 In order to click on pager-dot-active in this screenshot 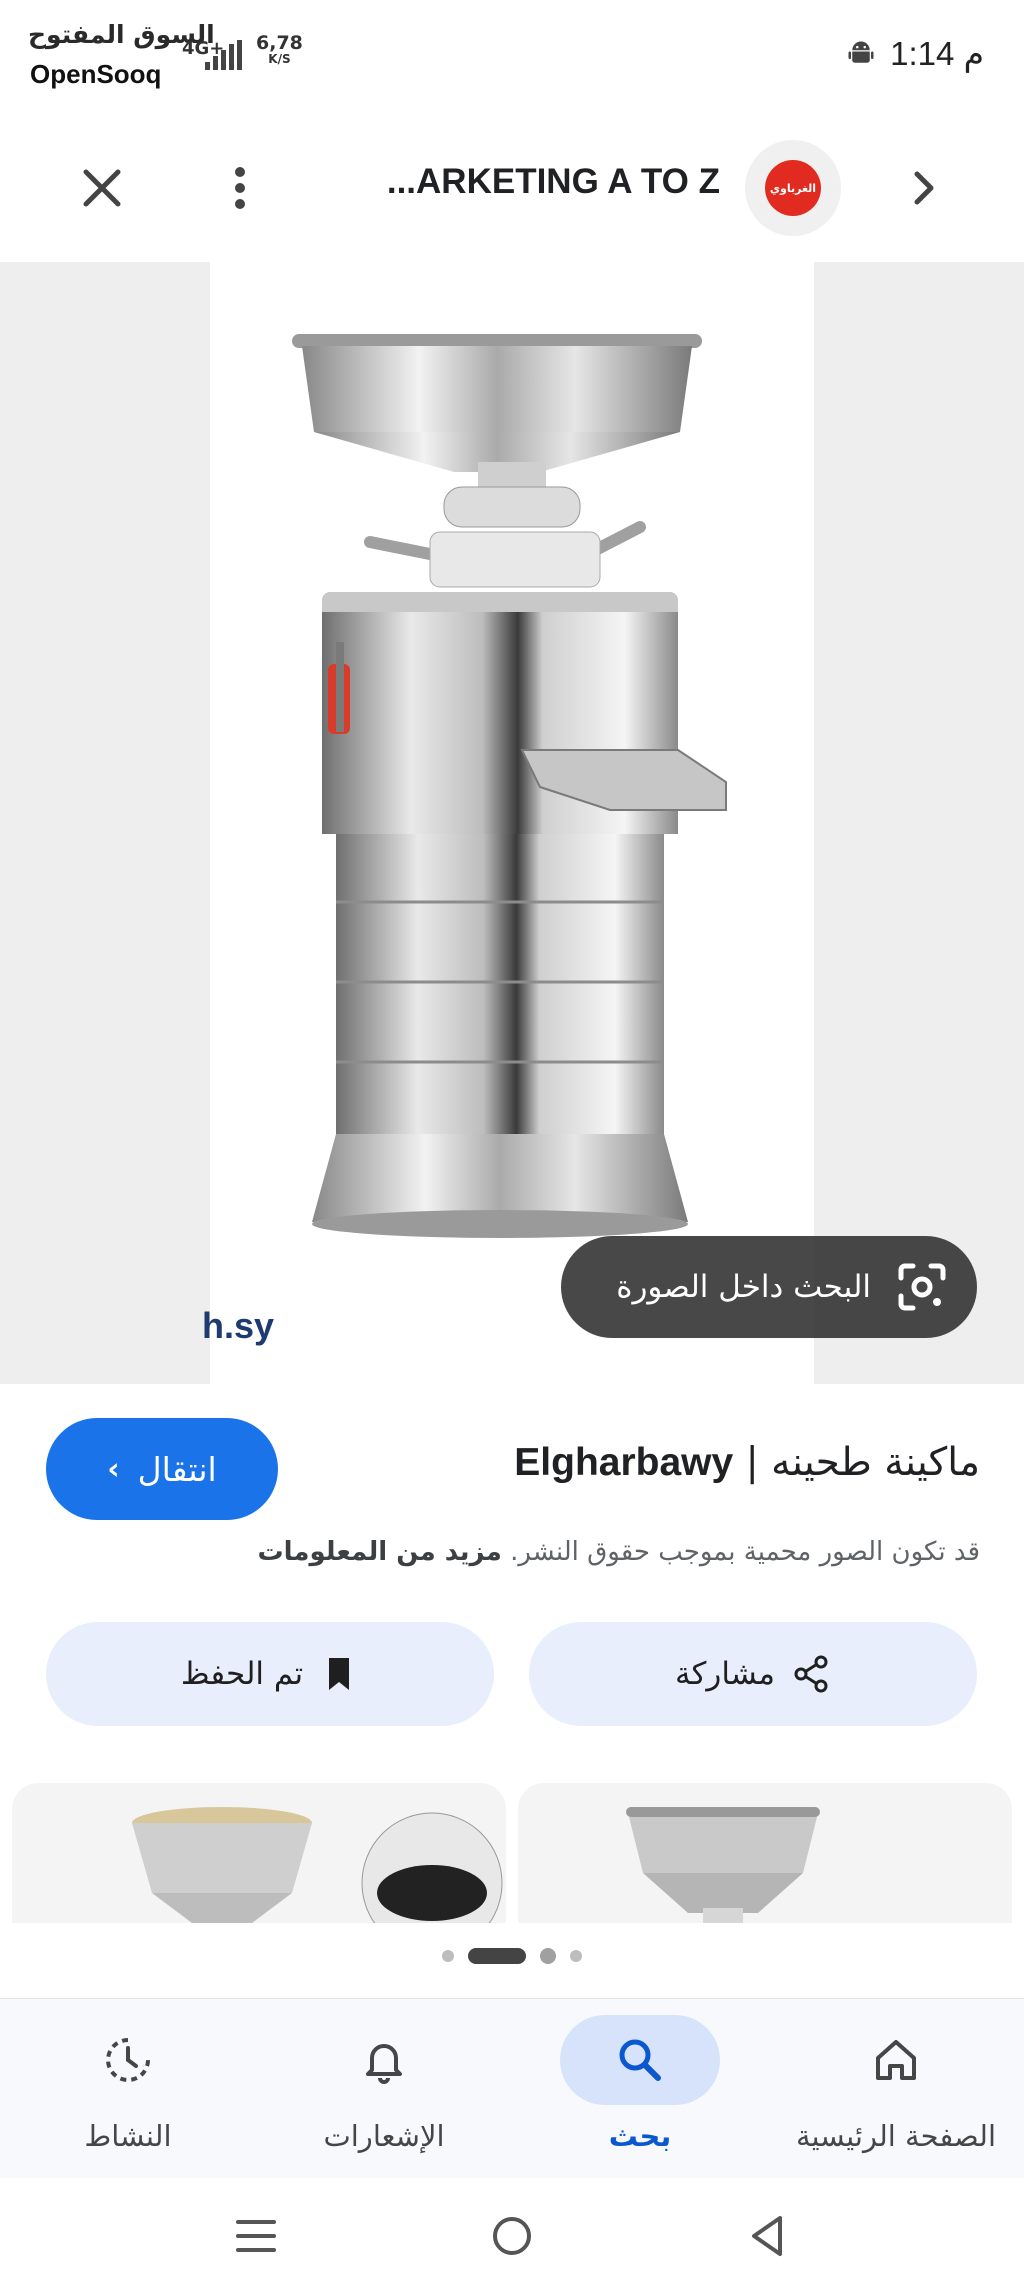, I will do `click(497, 1956)`.